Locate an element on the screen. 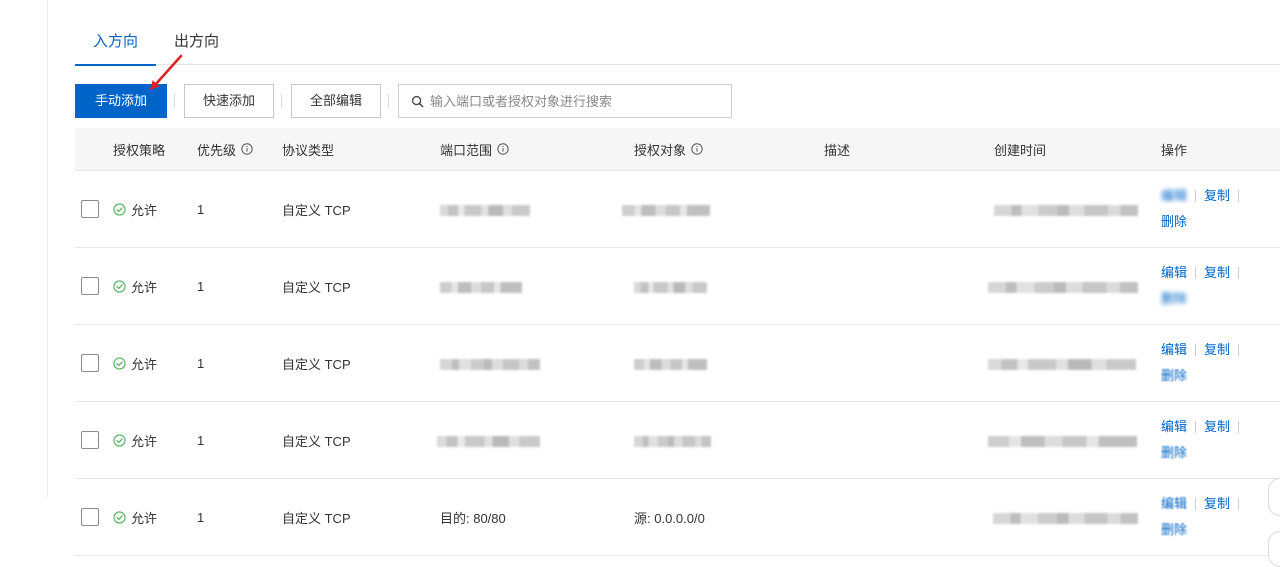 The height and width of the screenshot is (567, 1280). quick-add-button: 快速添加 is located at coordinates (229, 101).